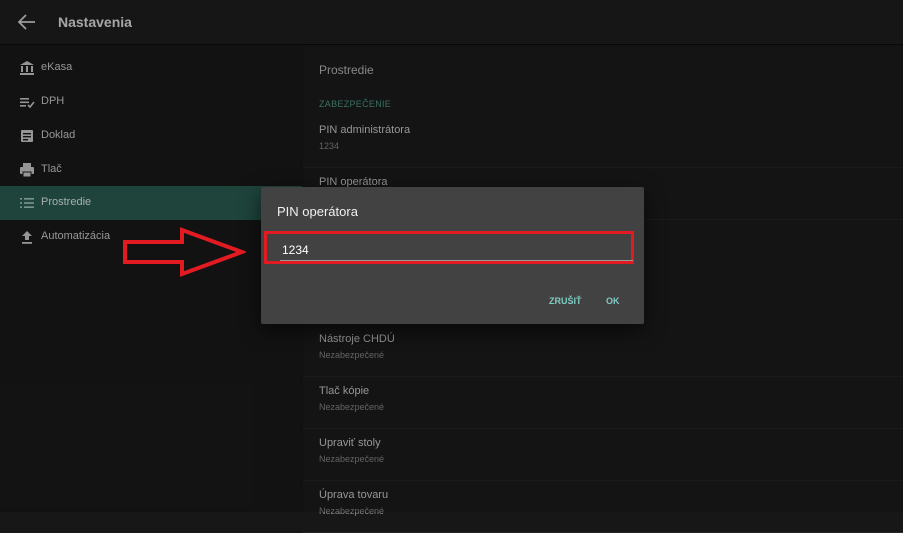  I want to click on pin-operator-dialog: PIN operátora ZRUŠIŤ OK, so click(452, 255).